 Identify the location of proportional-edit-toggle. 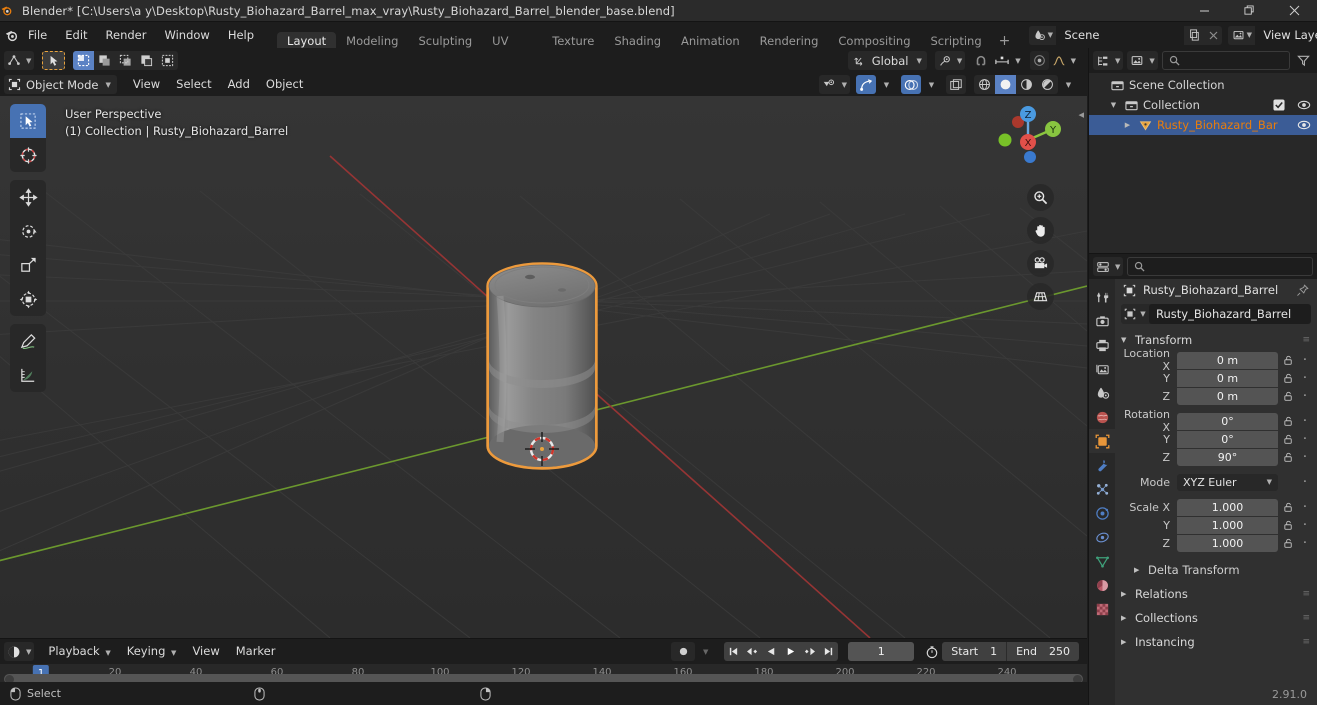
(1039, 60).